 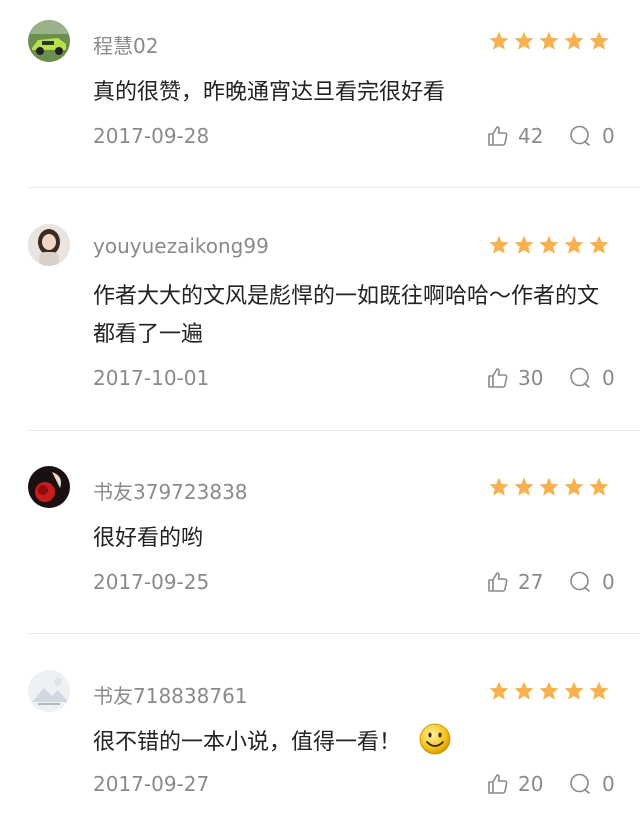 What do you see at coordinates (170, 490) in the screenshot?
I see `username: 书友379723838` at bounding box center [170, 490].